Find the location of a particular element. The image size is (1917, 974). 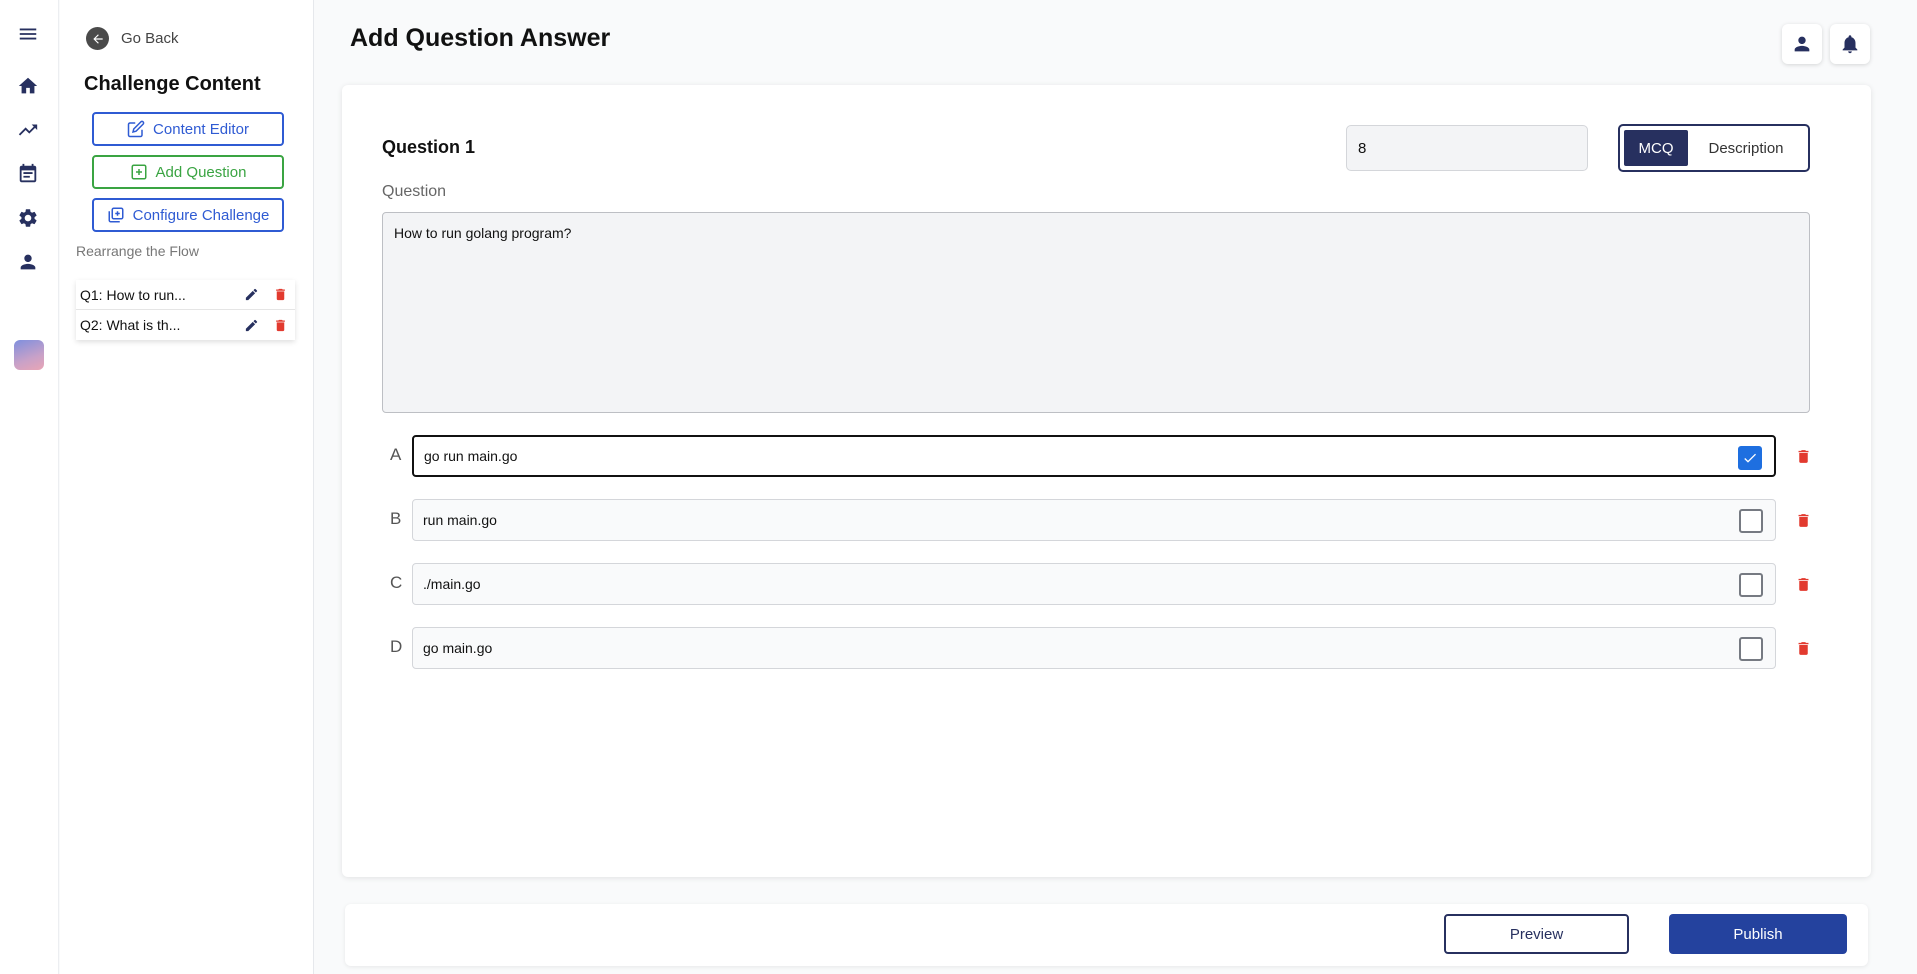

check-icon is located at coordinates (1750, 458).